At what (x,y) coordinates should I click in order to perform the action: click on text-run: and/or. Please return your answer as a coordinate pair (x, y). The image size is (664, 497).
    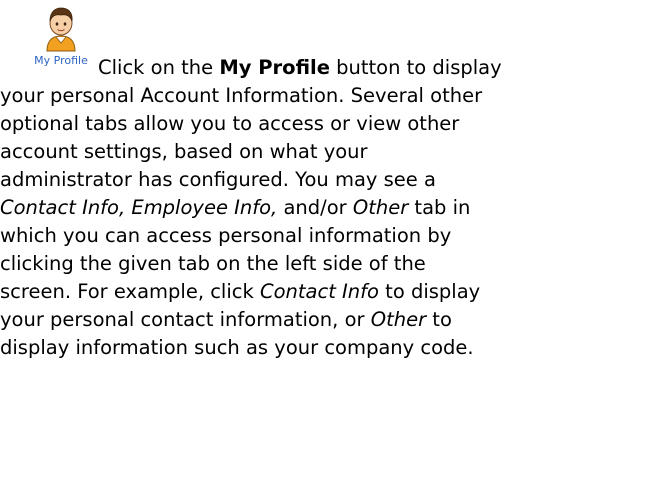
    Looking at the image, I should click on (315, 207).